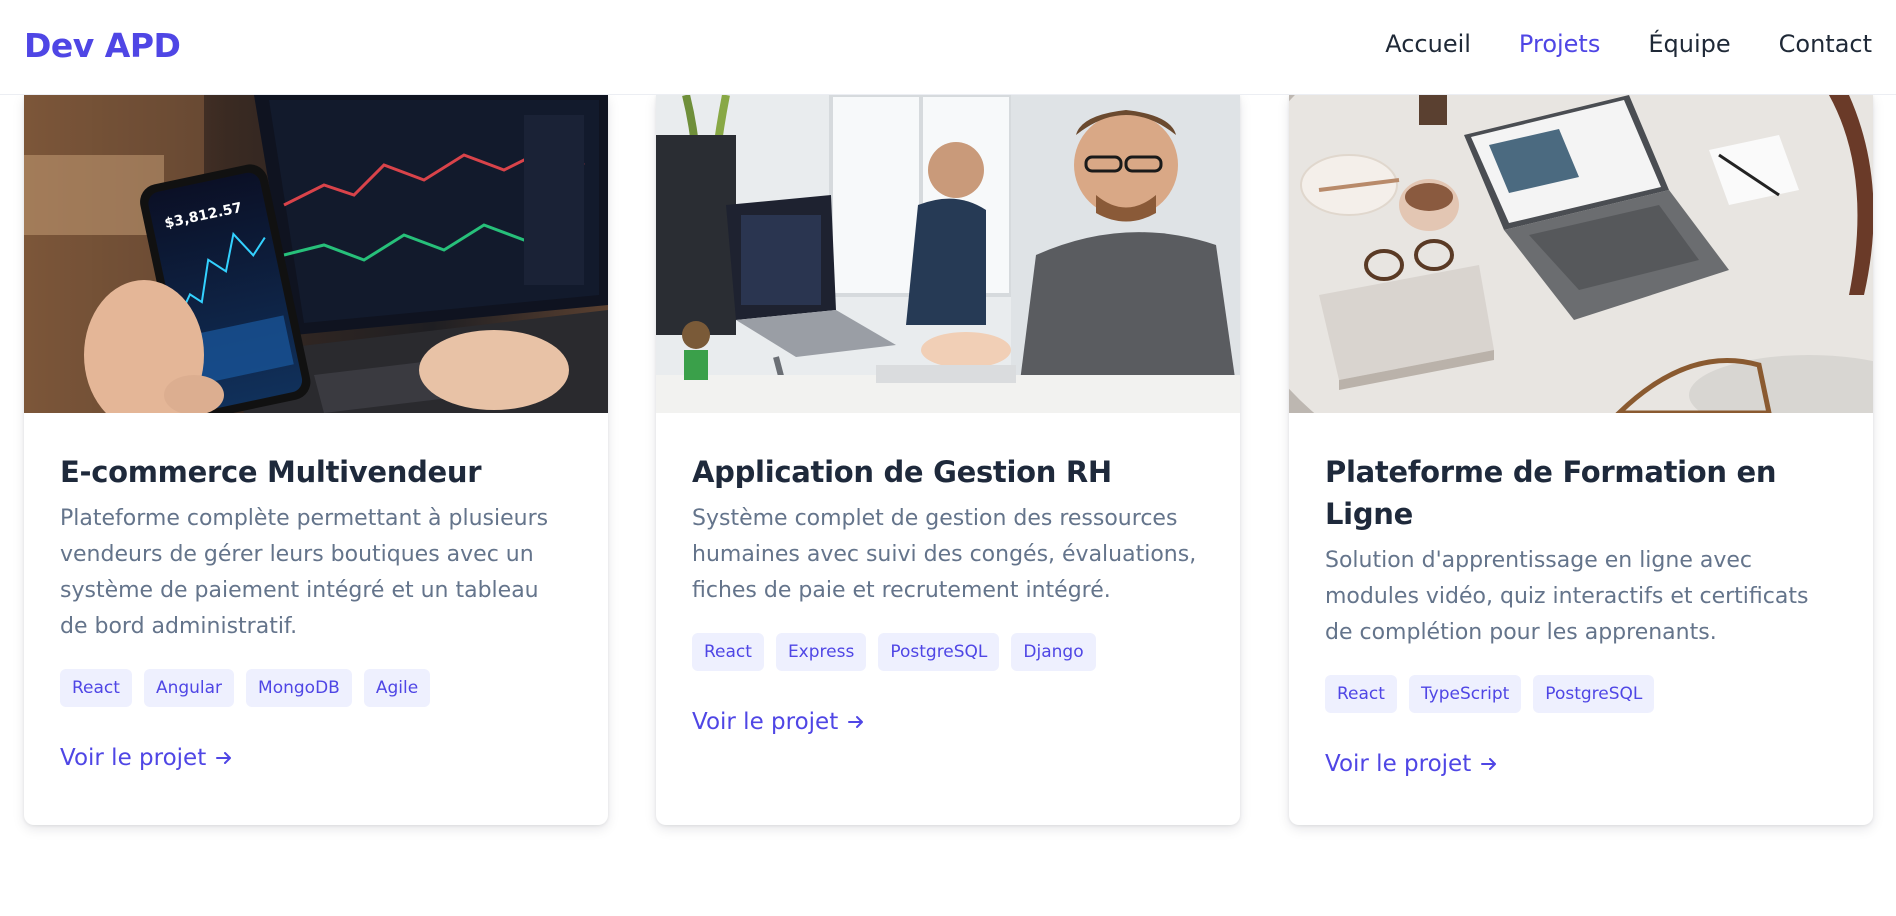  I want to click on project-image: $3,812.57, so click(316, 254).